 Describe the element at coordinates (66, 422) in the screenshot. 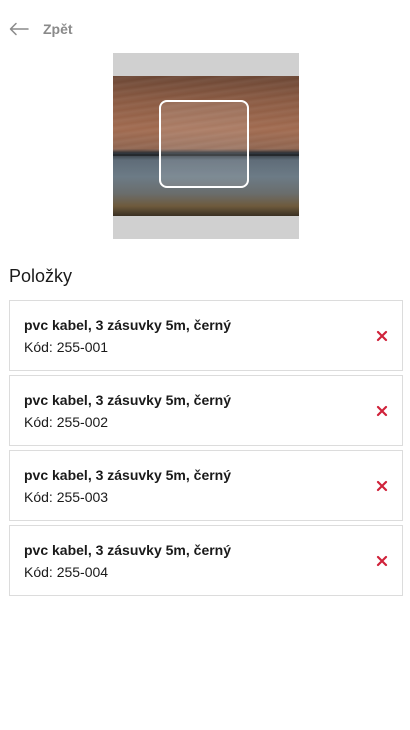

I see `item-code: Kód: 255-002` at that location.